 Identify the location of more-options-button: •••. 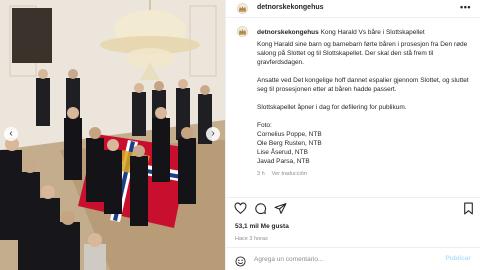
(465, 7).